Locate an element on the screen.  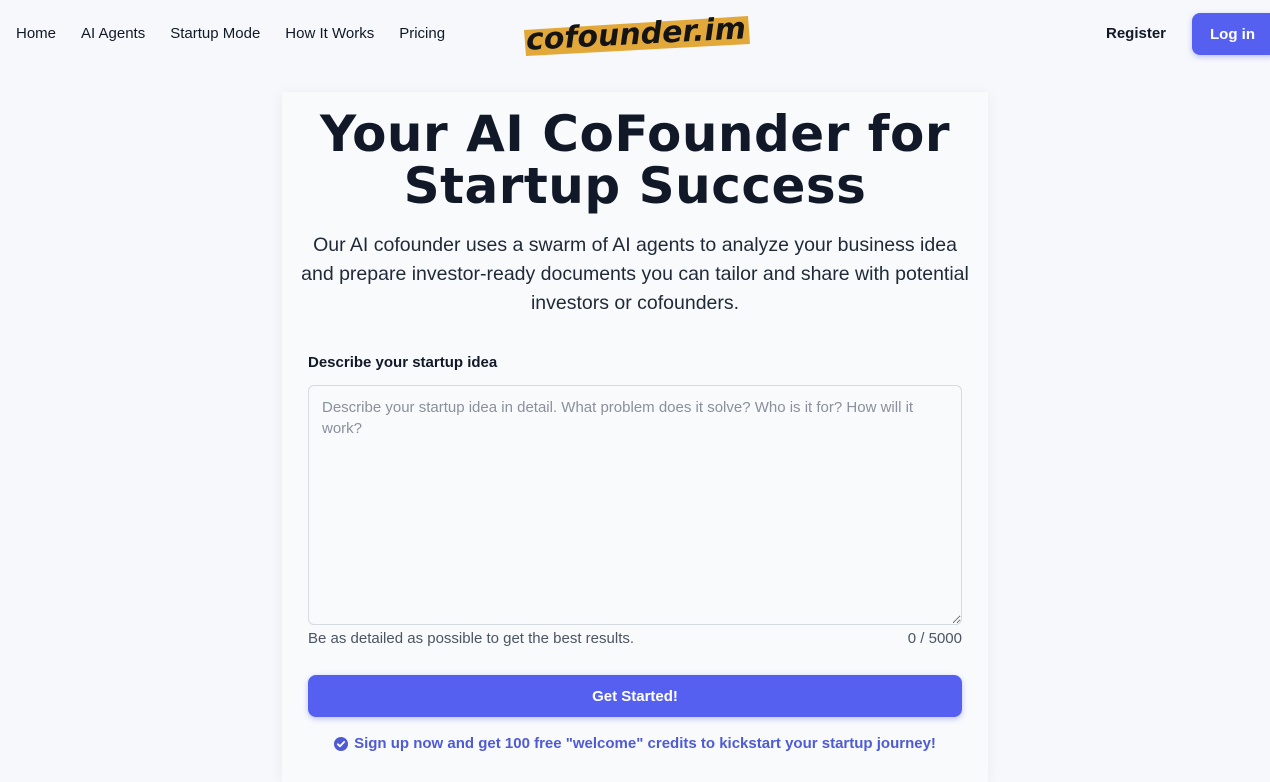
character-counter: 0 / 5000 is located at coordinates (934, 638).